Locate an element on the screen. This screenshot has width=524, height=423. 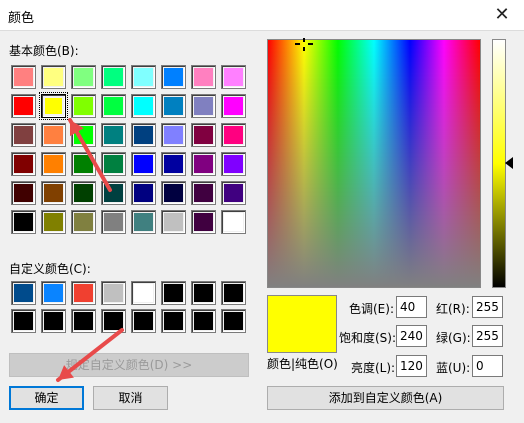
annotation-arrow-icon is located at coordinates (90, 250).